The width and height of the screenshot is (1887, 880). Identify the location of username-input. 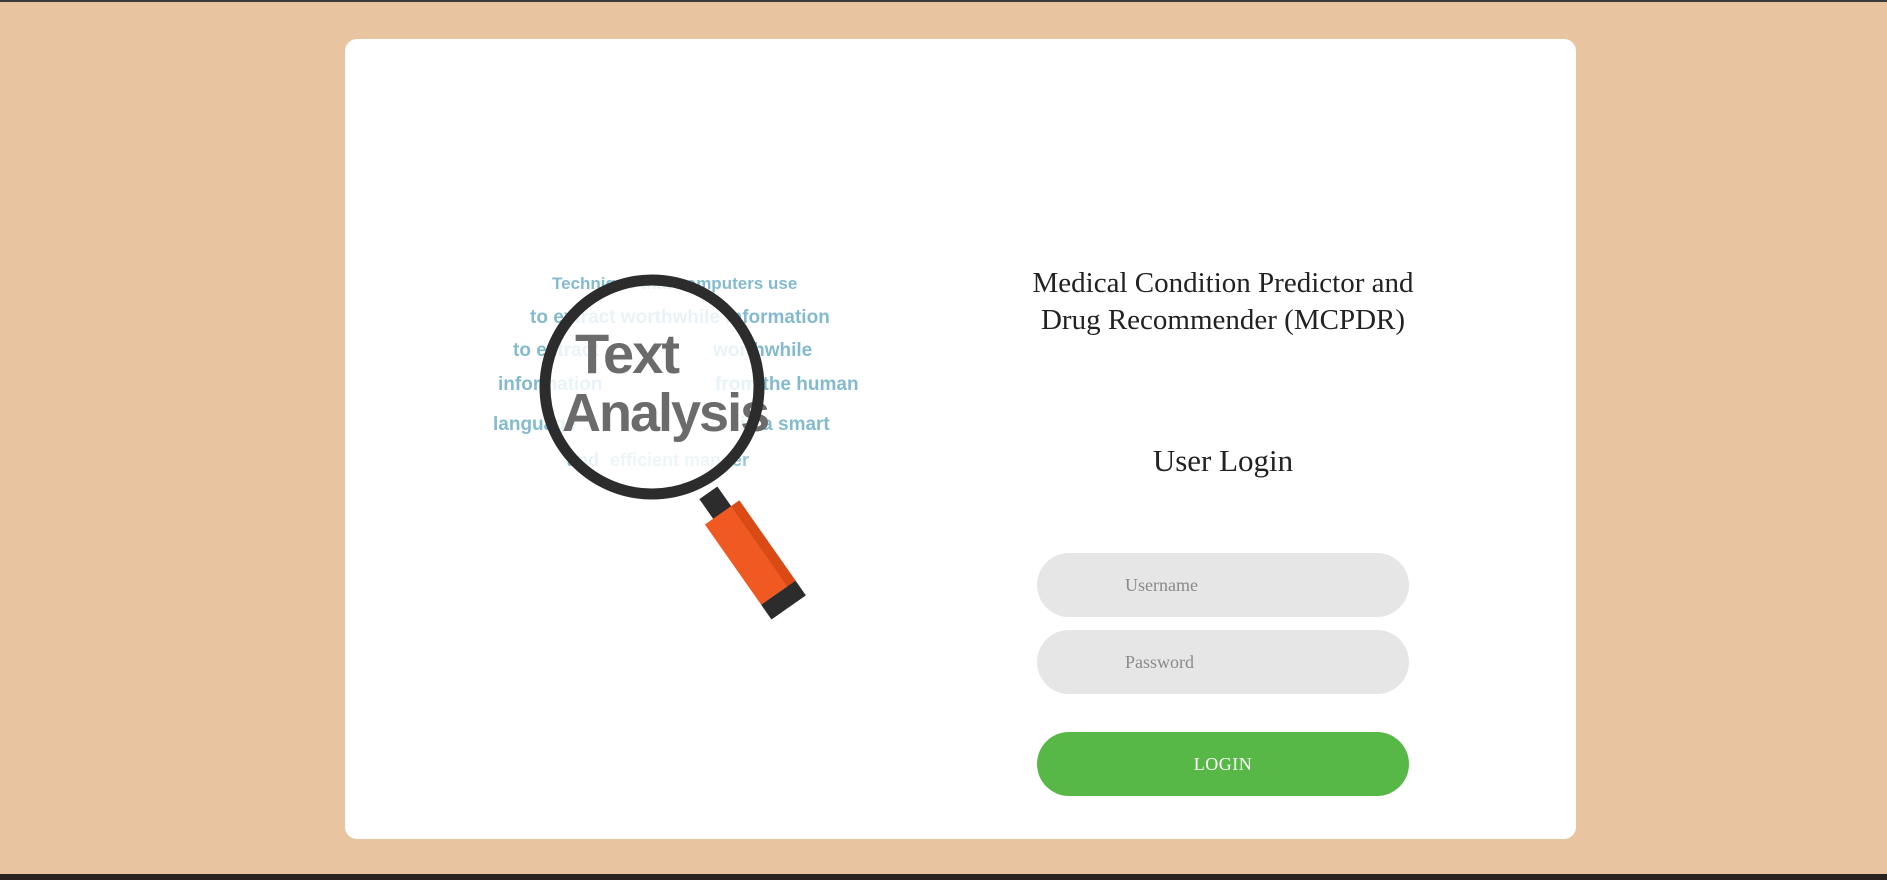
(1223, 585).